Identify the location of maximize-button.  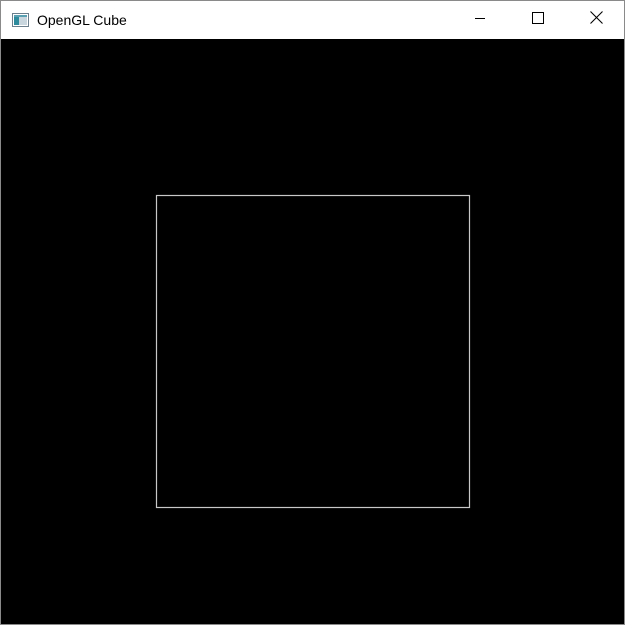
(538, 20).